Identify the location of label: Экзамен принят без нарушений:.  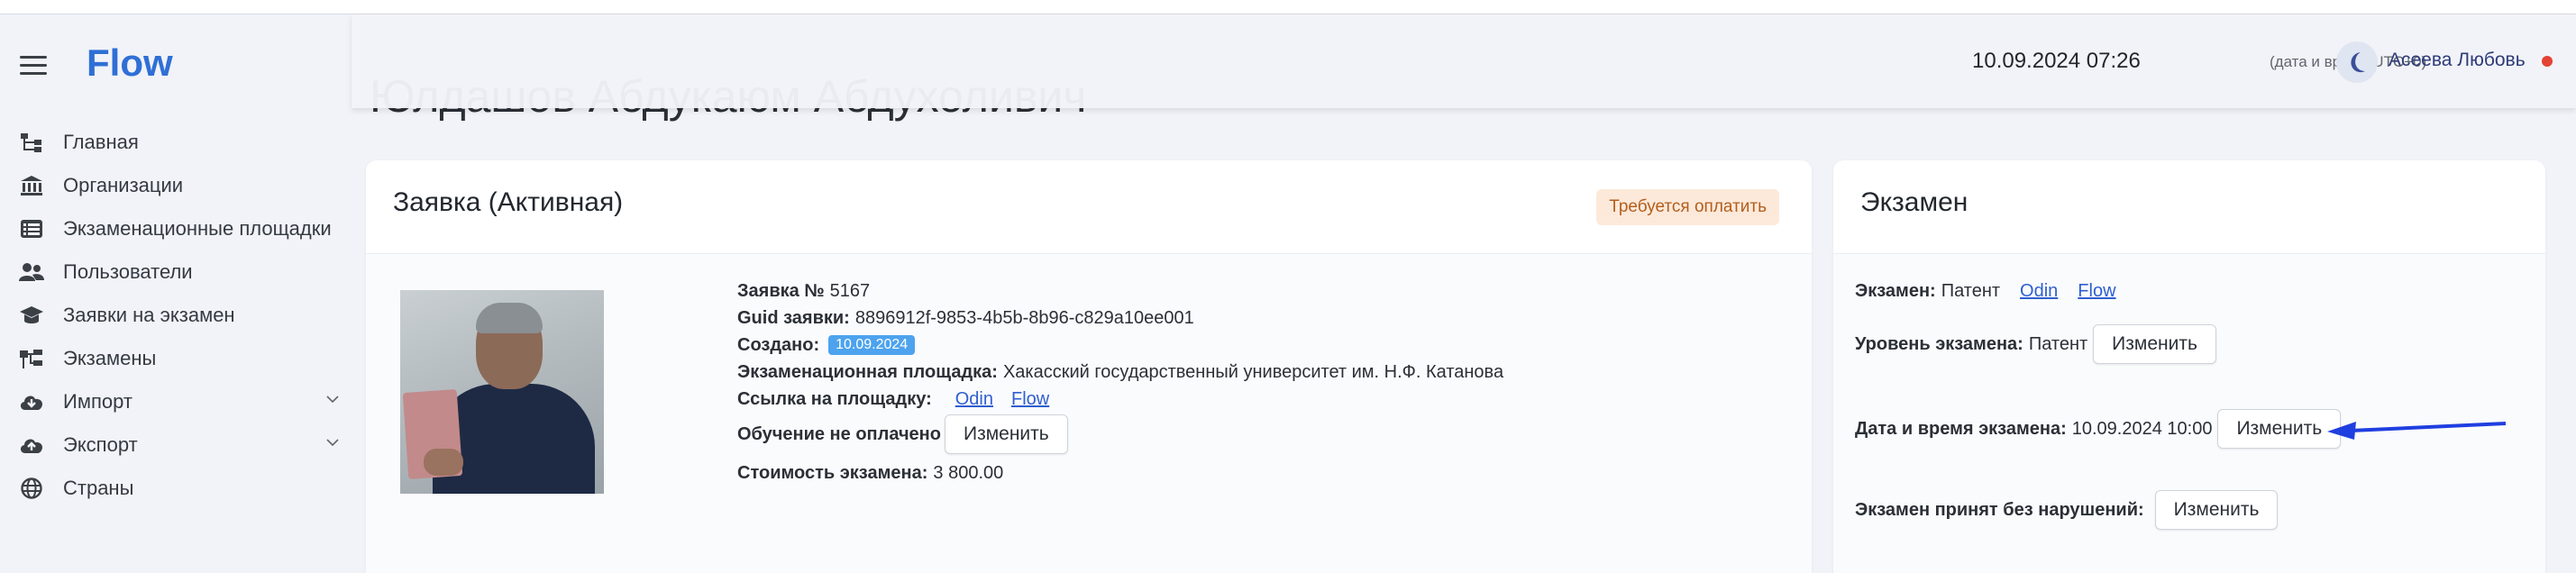
(1999, 509).